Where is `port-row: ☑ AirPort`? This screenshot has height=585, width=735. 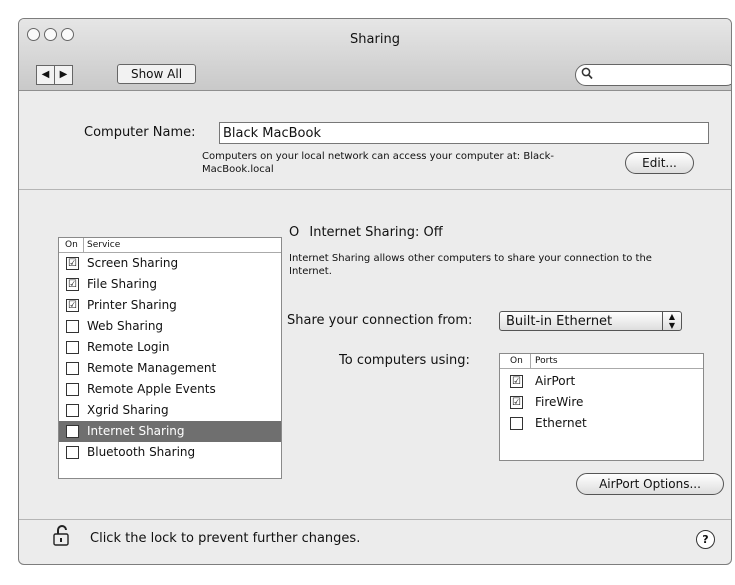 port-row: ☑ AirPort is located at coordinates (601, 381).